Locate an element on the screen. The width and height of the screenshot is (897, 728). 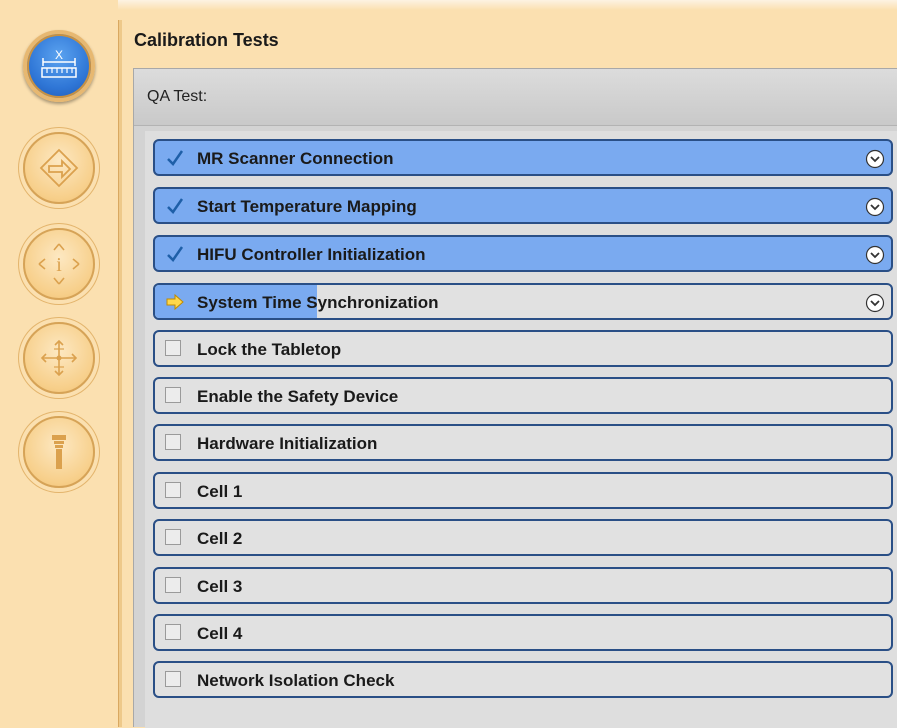
step-label: Network Isolation Check is located at coordinates (296, 680).